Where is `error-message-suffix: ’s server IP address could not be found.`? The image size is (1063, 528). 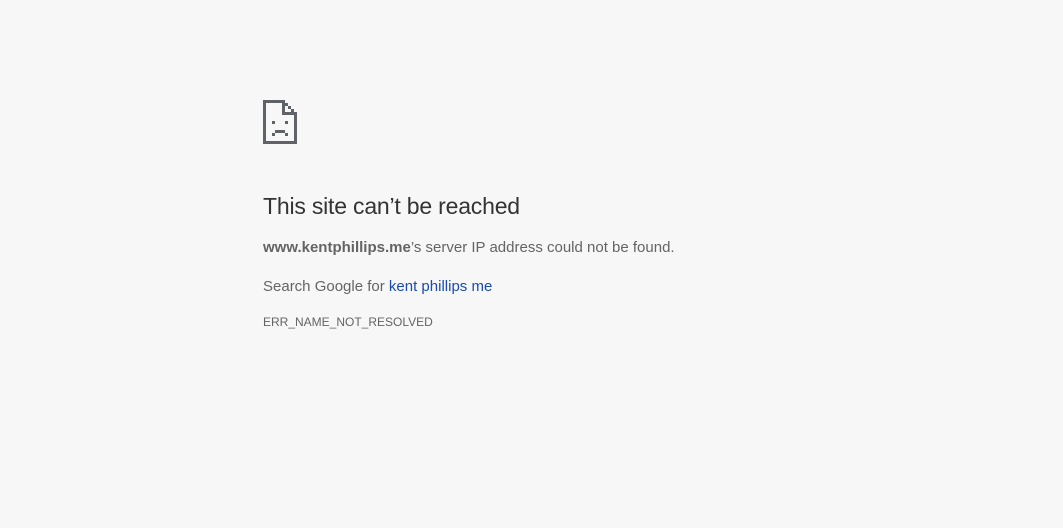 error-message-suffix: ’s server IP address could not be found. is located at coordinates (542, 247).